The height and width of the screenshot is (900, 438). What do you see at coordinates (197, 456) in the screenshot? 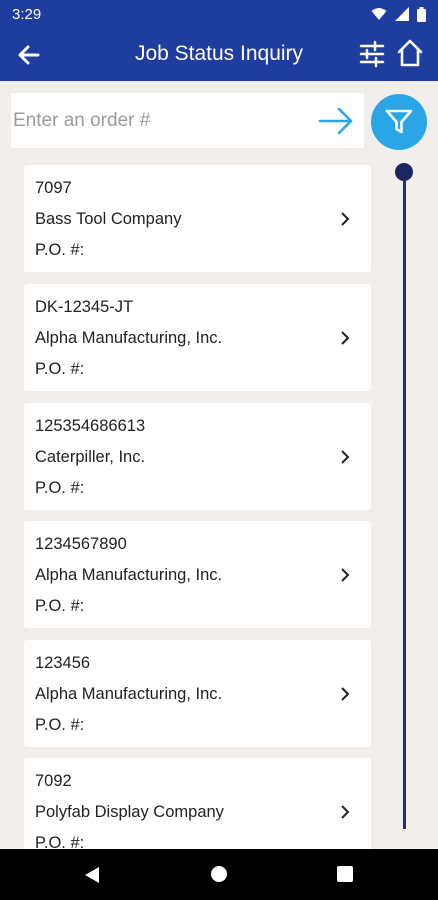
I see `job-card: 125354686613 Caterpiller, Inc. P.O. #:` at bounding box center [197, 456].